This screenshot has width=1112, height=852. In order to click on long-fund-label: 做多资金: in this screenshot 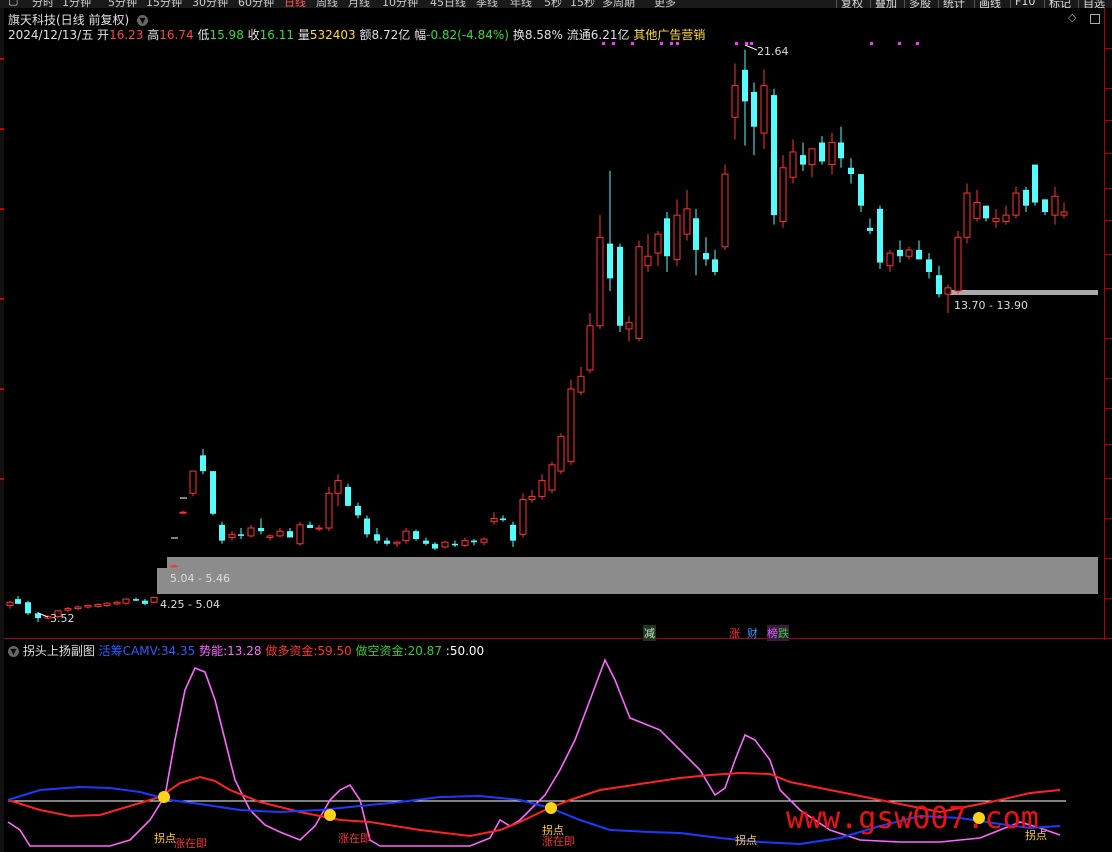, I will do `click(291, 651)`.